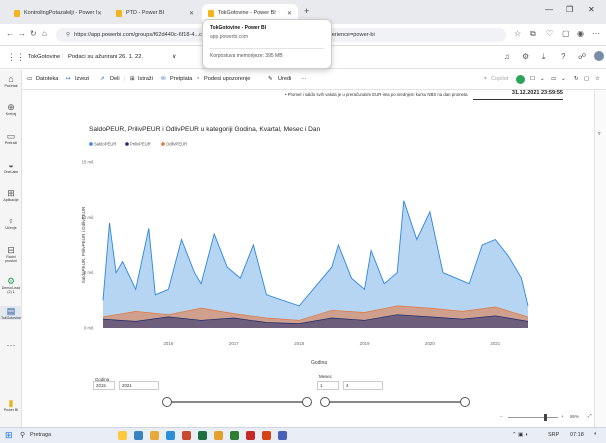 The image size is (606, 443). Describe the element at coordinates (139, 385) in the screenshot. I see `year-to-input: 2021` at that location.